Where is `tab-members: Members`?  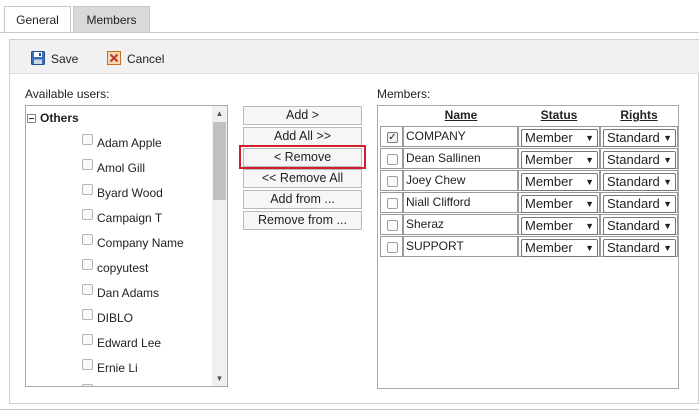 tab-members: Members is located at coordinates (111, 19).